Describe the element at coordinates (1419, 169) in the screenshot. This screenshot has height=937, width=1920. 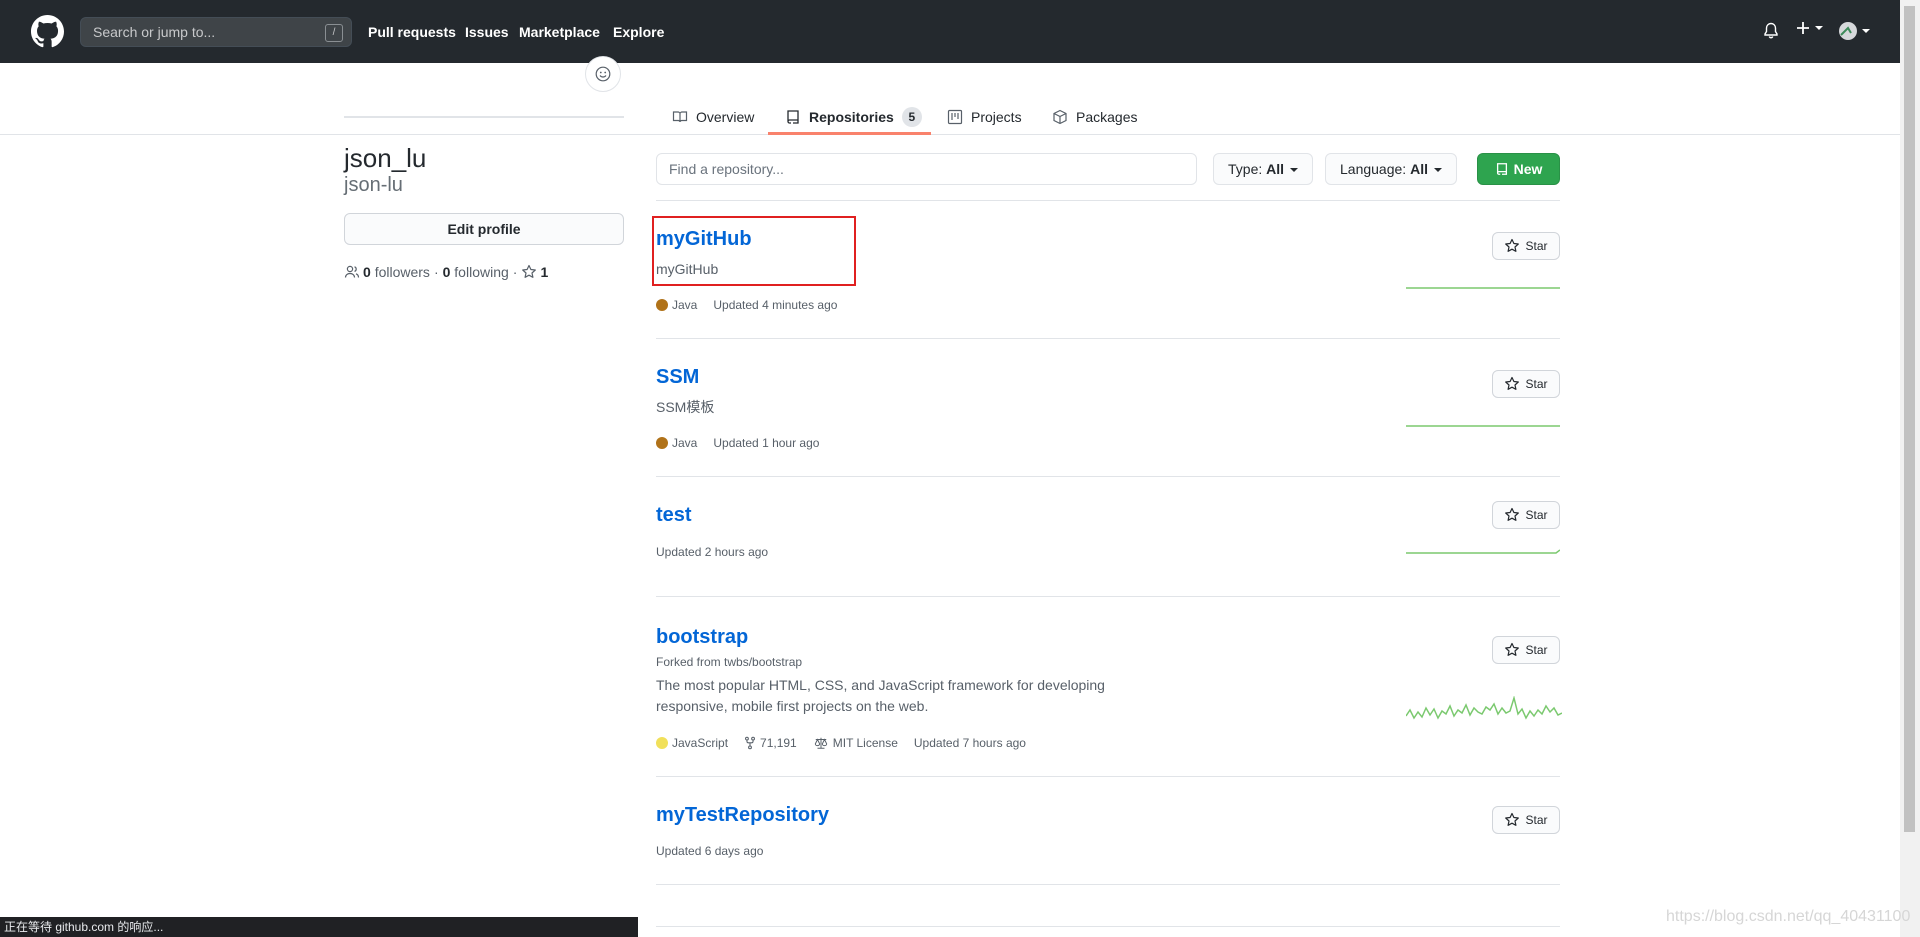
I see `language-filter-value: All` at that location.